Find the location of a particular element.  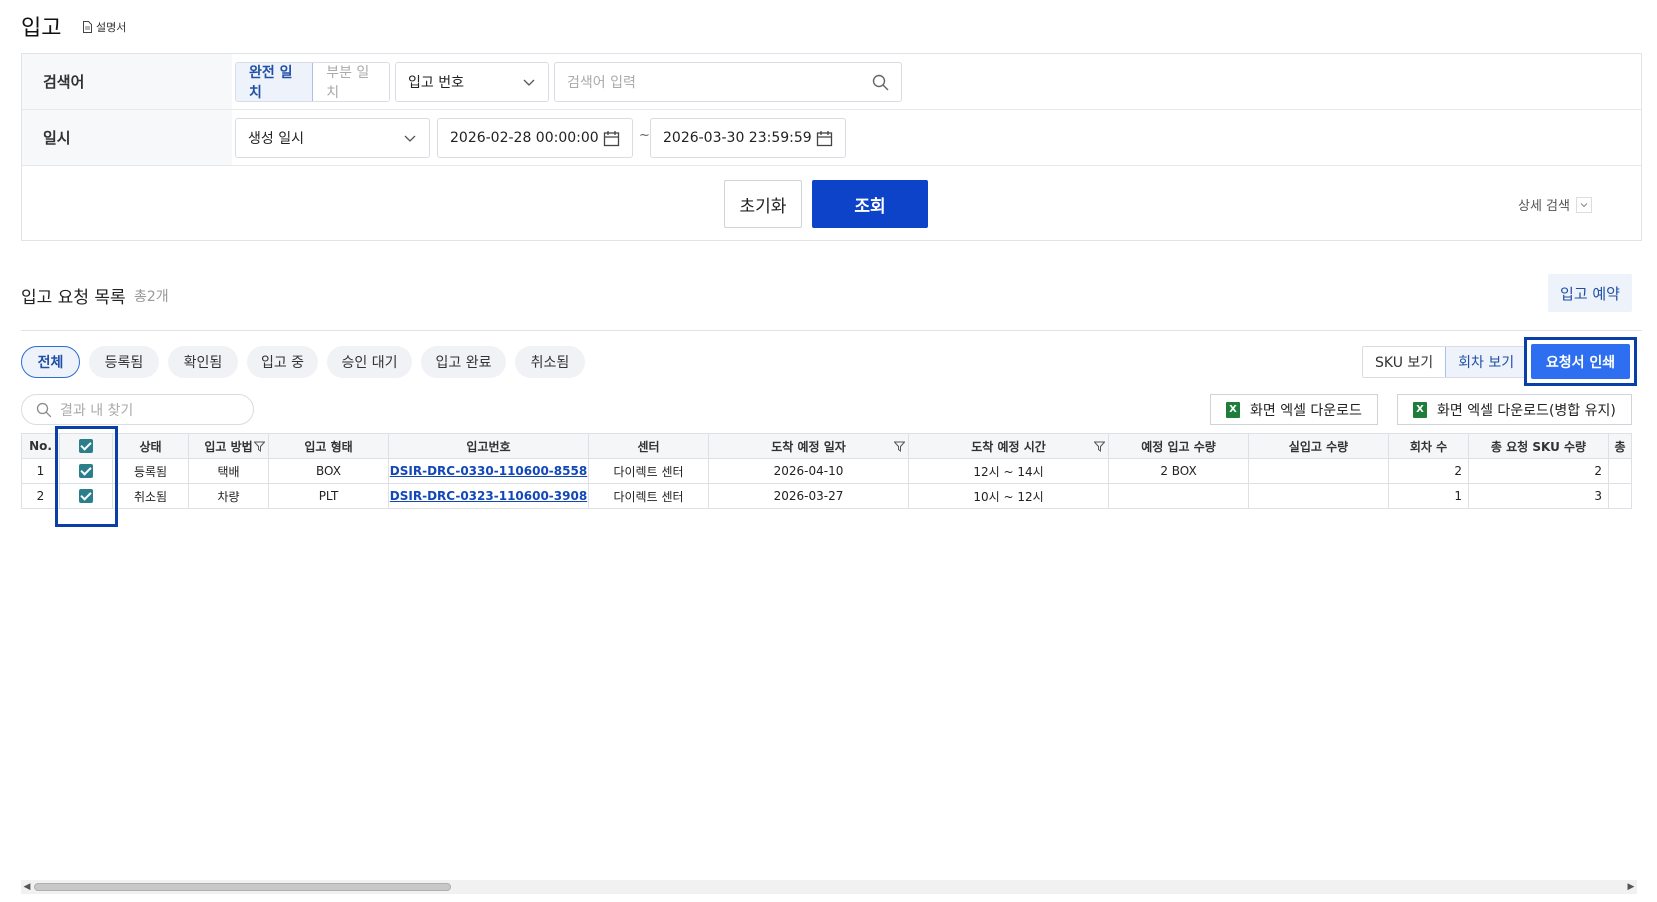

advanced-search-toggle: 상세 검색 is located at coordinates (1555, 204).